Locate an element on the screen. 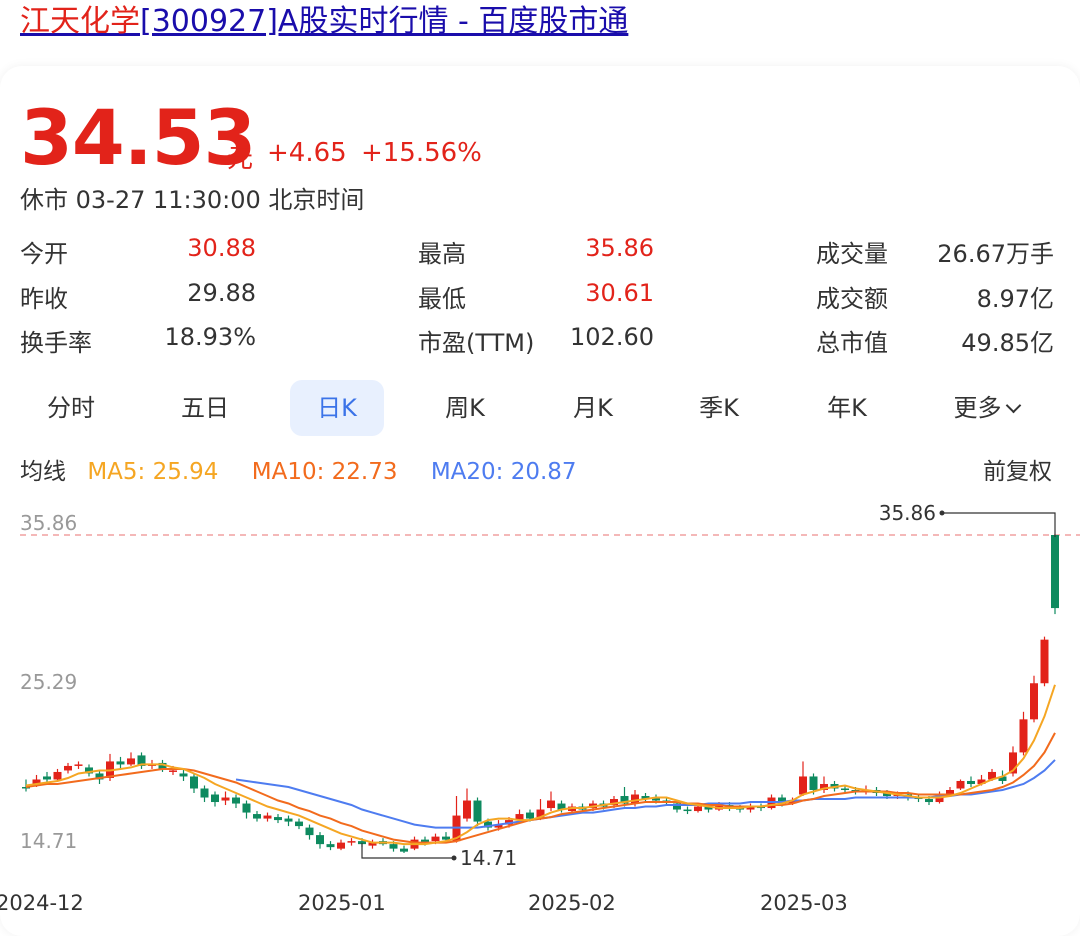 The image size is (1080, 936). tab-label: 月K is located at coordinates (593, 408).